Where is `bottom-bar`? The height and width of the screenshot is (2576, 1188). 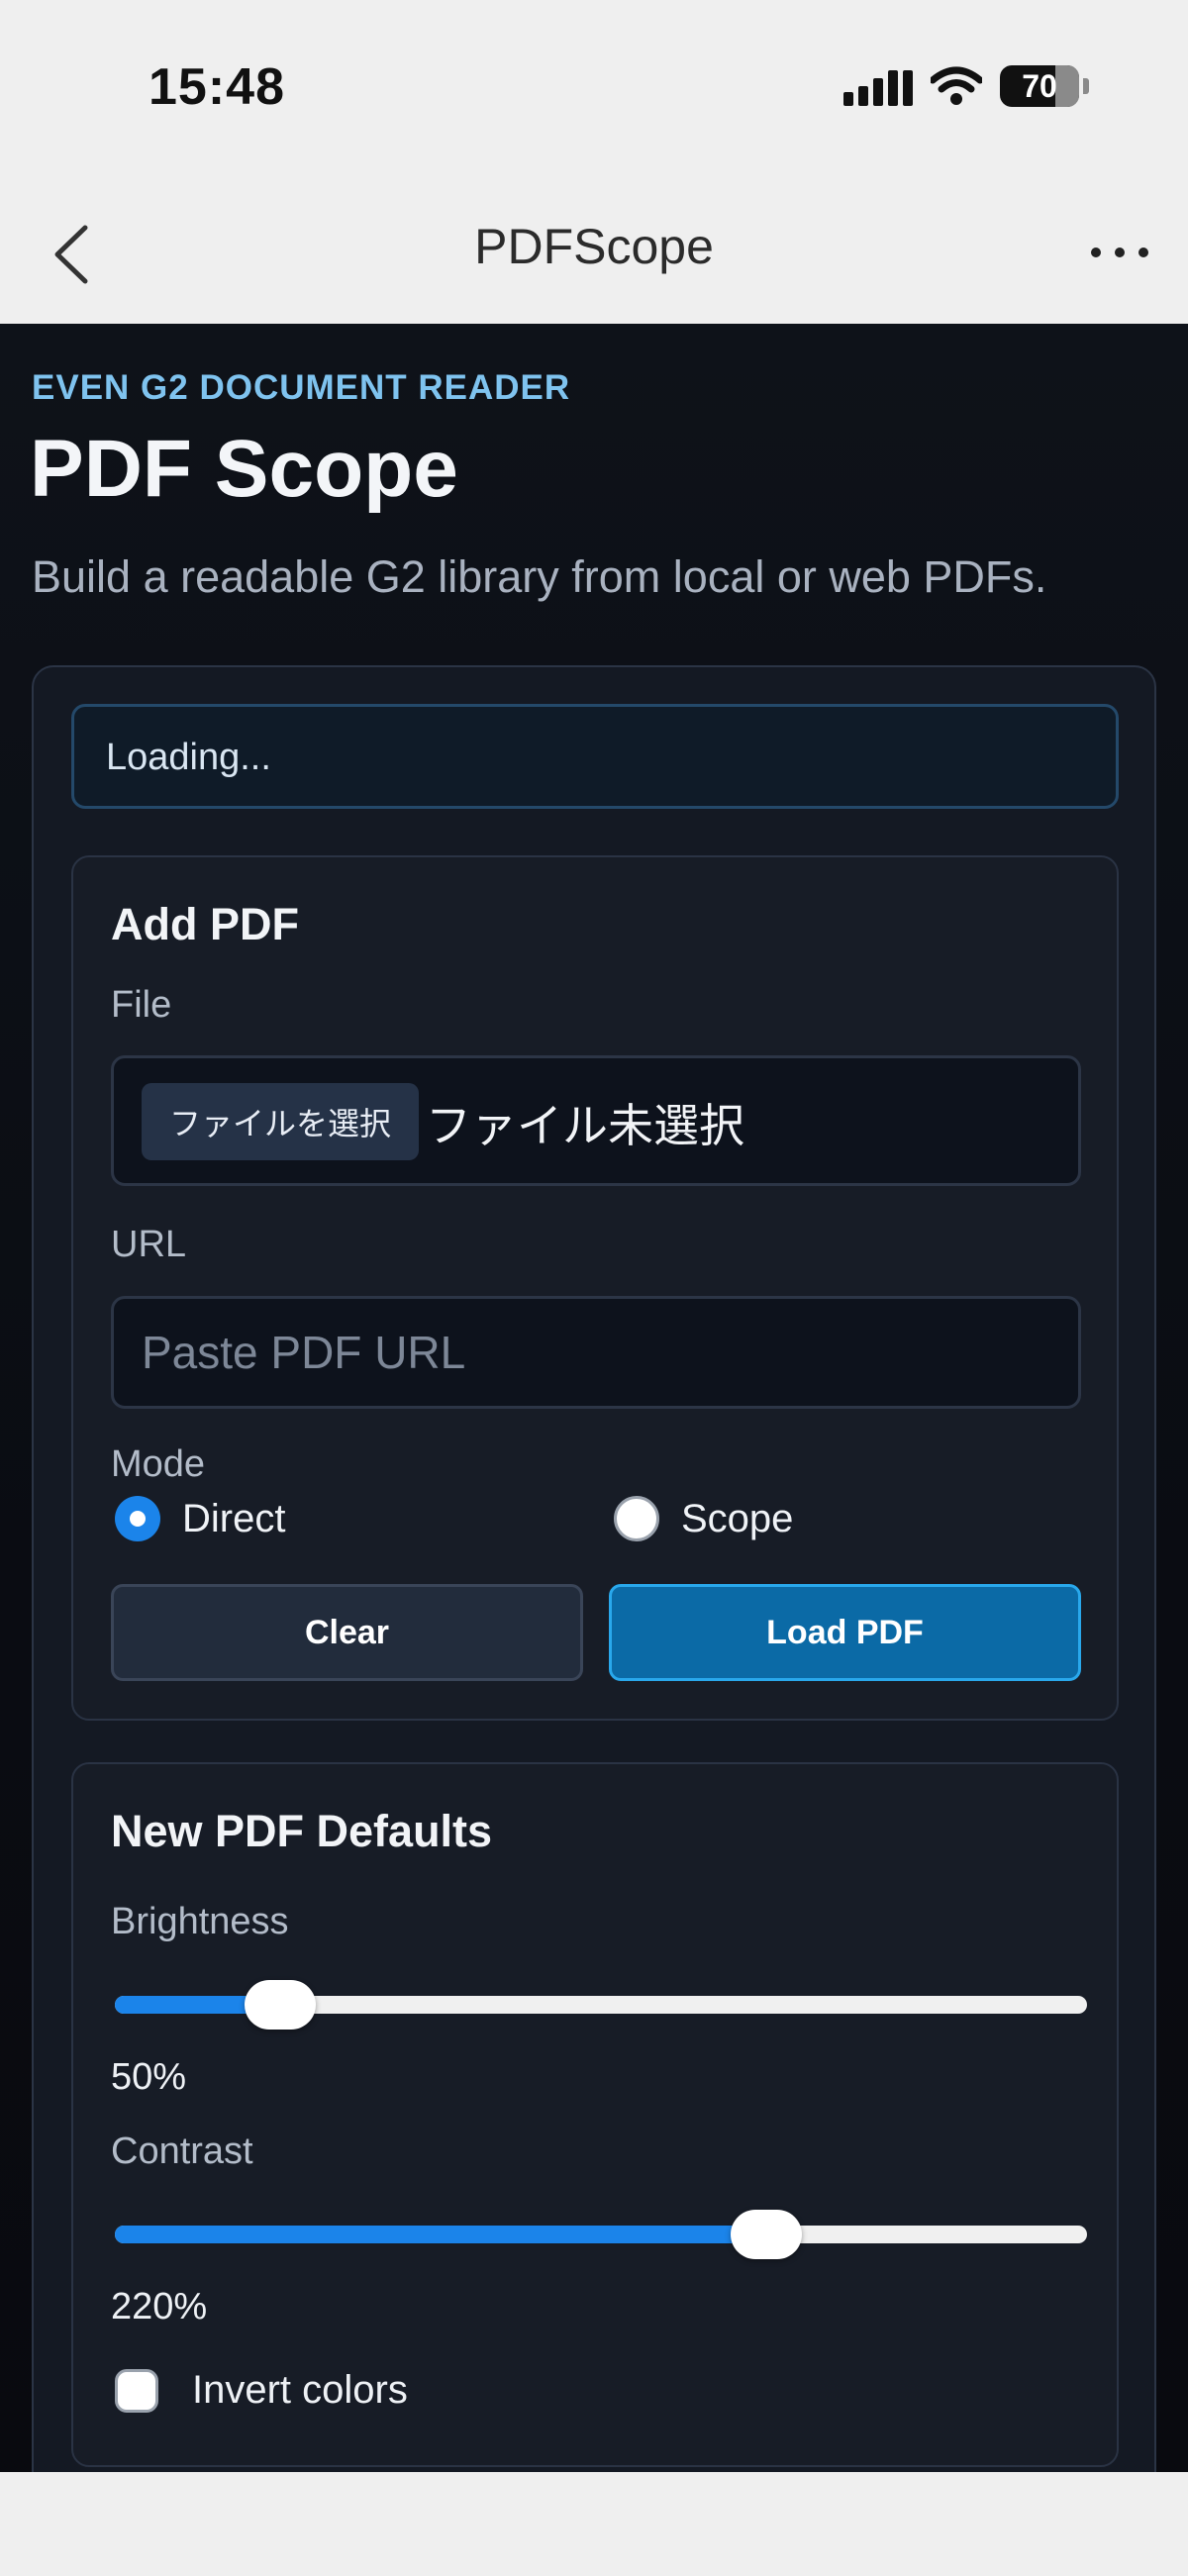
bottom-bar is located at coordinates (594, 2524).